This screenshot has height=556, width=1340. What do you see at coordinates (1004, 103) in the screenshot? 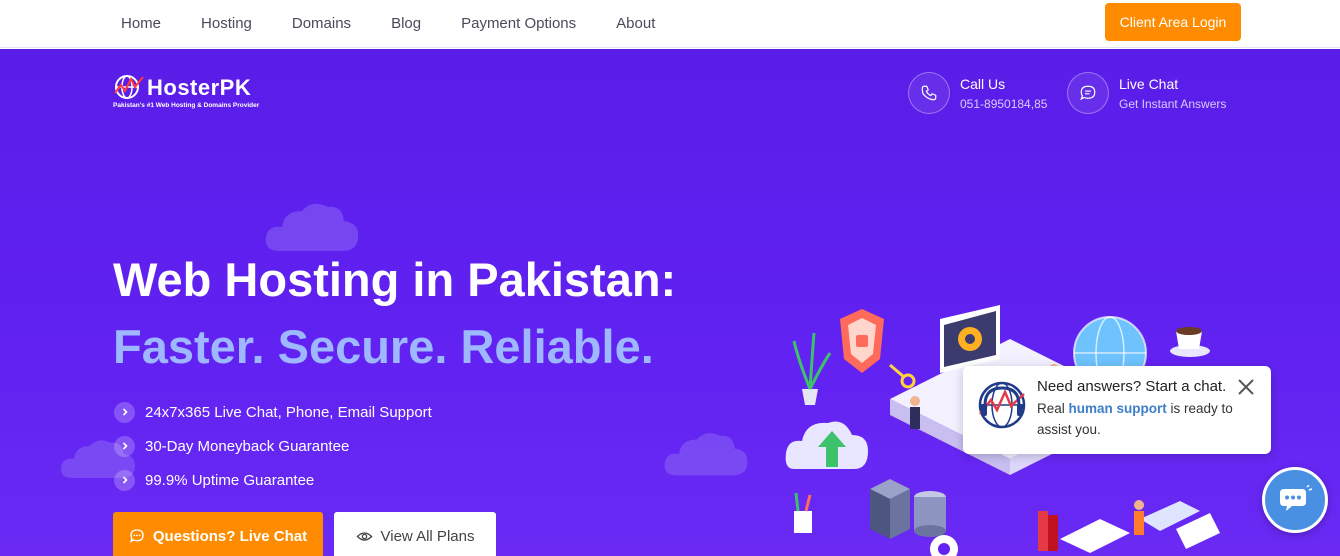
I see `call-us-number: 051-8950184,85` at bounding box center [1004, 103].